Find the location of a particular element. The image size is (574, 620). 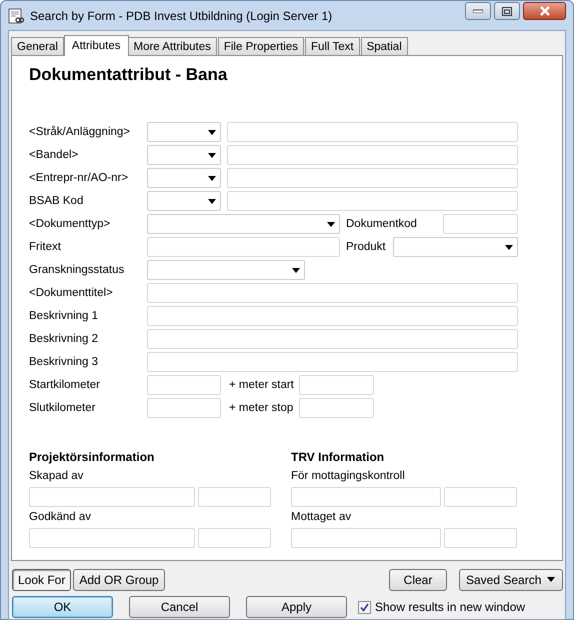

field-label: Produkt is located at coordinates (366, 247).